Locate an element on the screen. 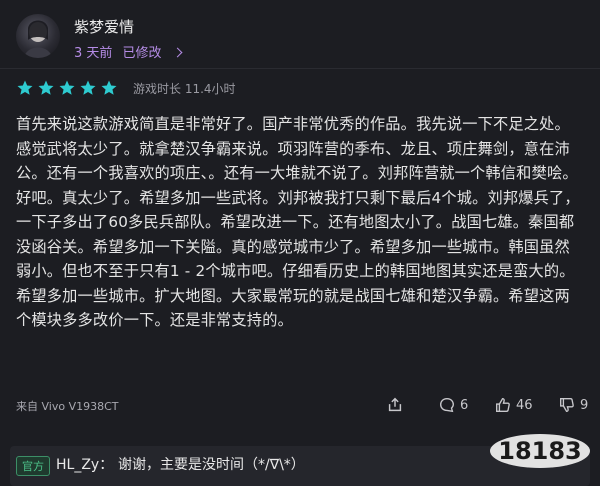  comment-count: 6 is located at coordinates (464, 405).